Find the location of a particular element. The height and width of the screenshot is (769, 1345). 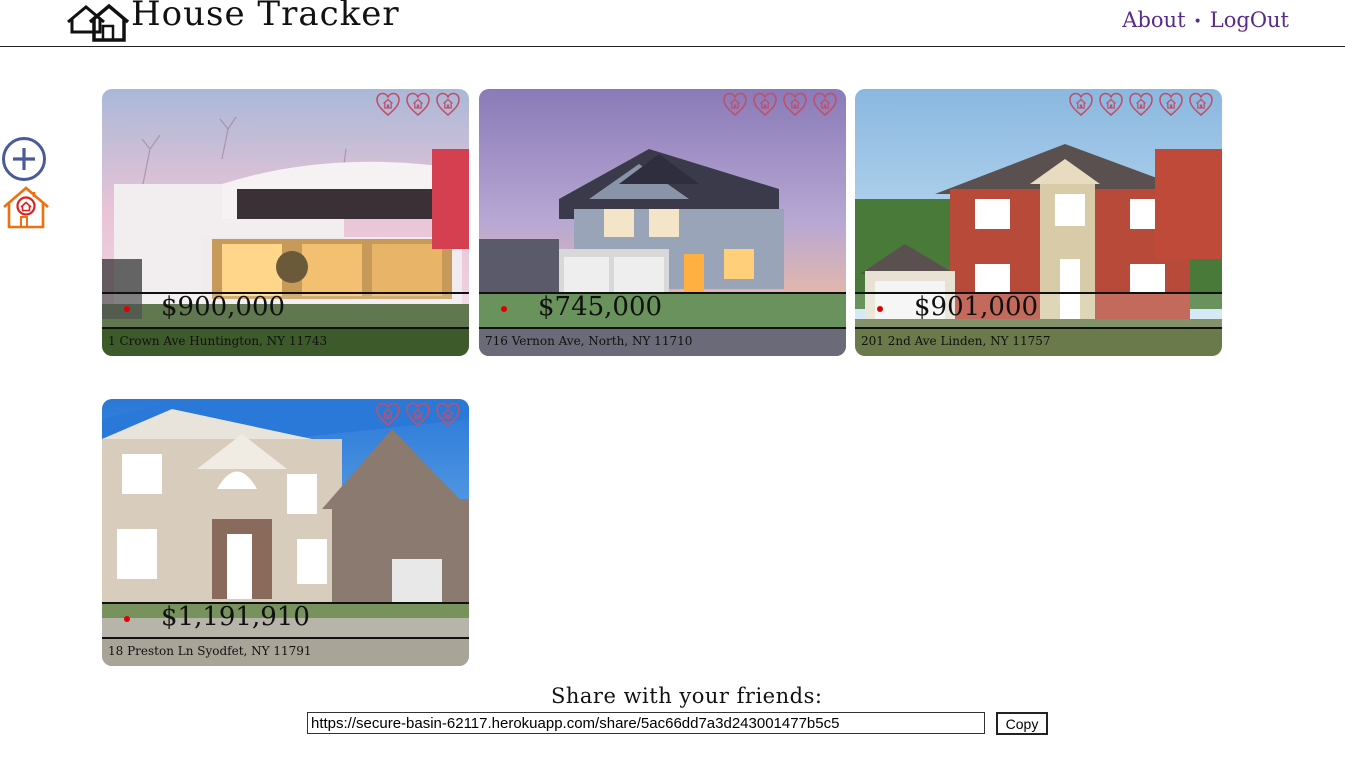

listing-price: $900,000 is located at coordinates (223, 307).